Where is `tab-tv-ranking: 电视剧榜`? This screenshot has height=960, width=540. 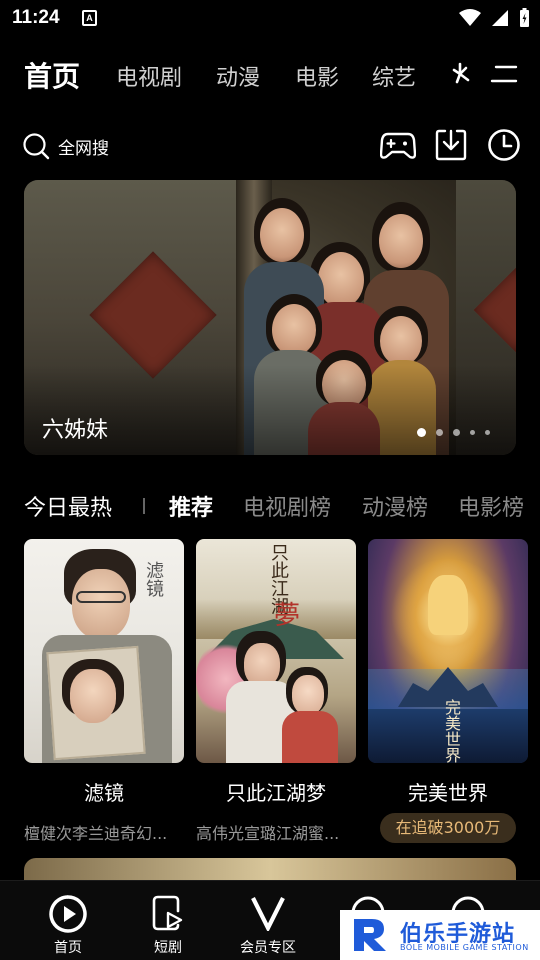 tab-tv-ranking: 电视剧榜 is located at coordinates (287, 506).